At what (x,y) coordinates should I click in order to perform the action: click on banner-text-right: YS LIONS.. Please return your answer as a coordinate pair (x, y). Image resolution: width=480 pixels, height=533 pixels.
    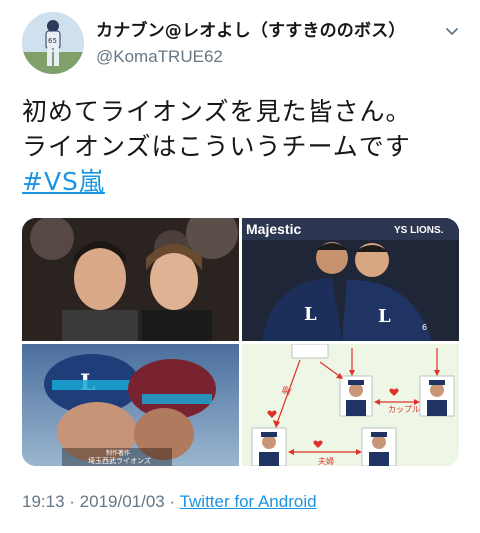
    Looking at the image, I should click on (419, 230).